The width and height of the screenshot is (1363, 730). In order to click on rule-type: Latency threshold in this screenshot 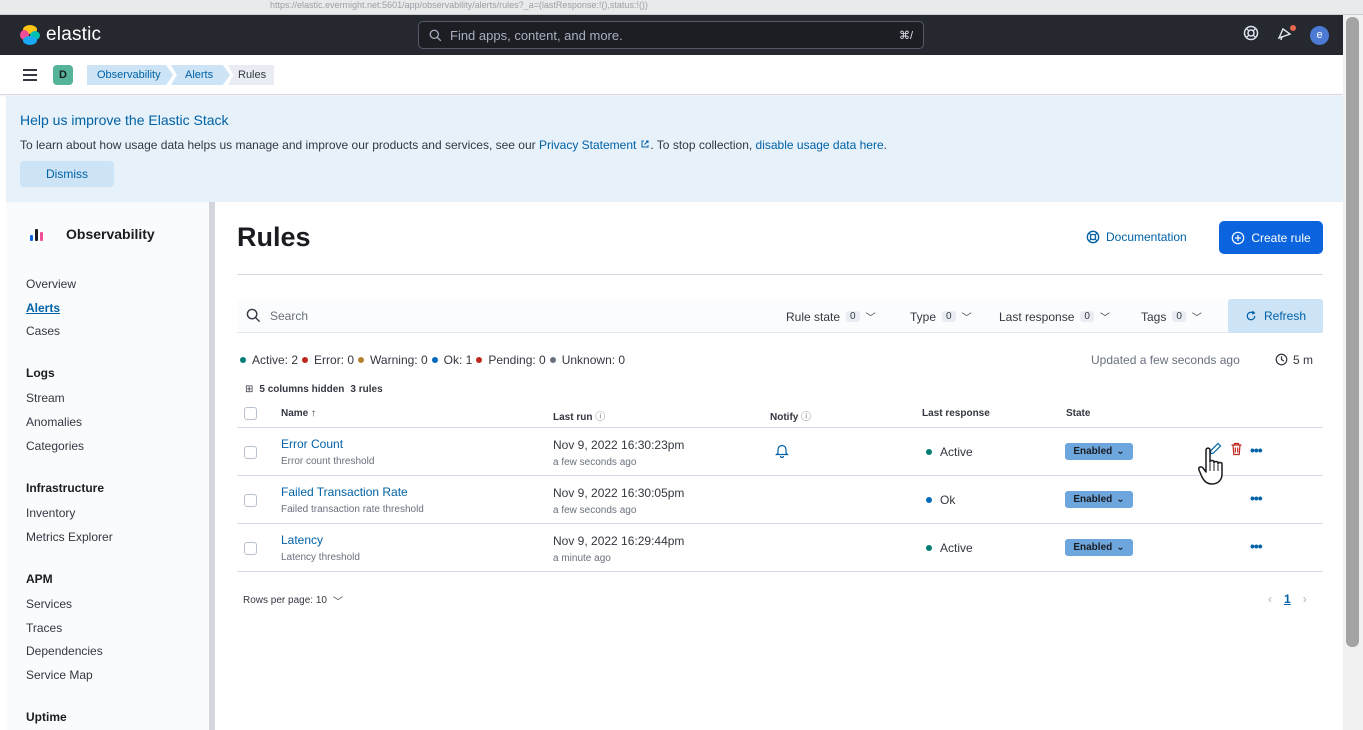, I will do `click(320, 557)`.